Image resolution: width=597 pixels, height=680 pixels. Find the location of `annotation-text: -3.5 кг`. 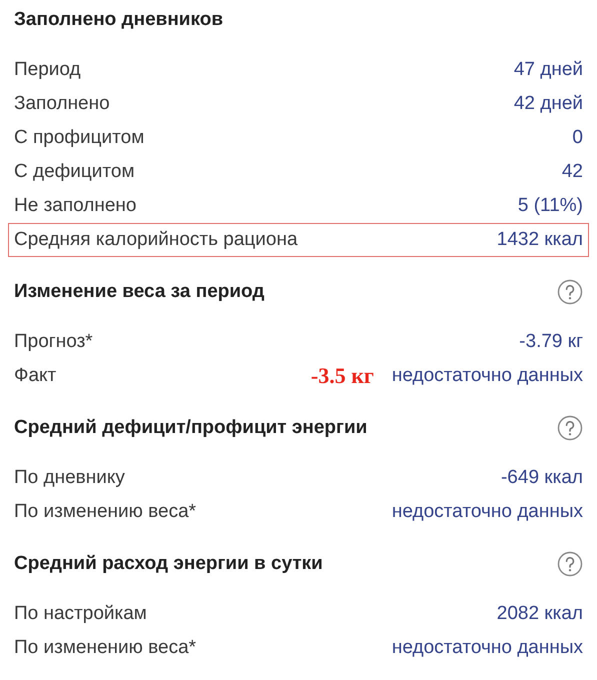

annotation-text: -3.5 кг is located at coordinates (342, 376).